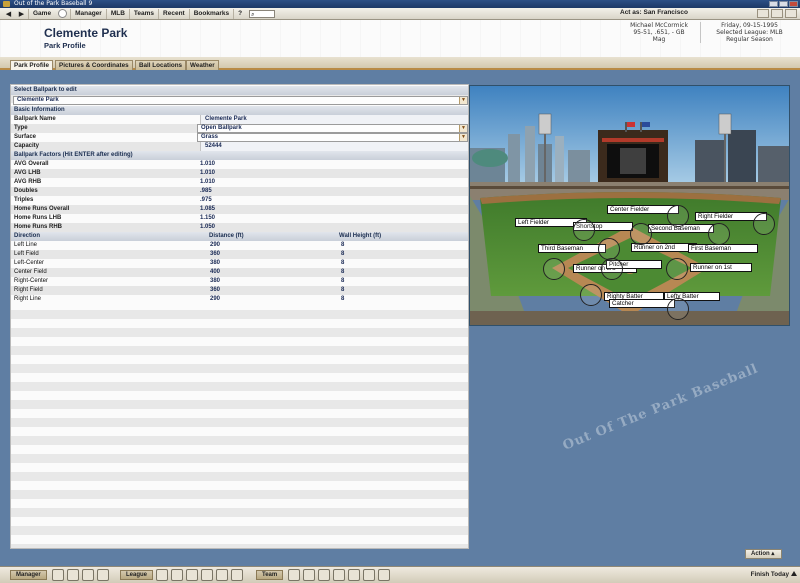 The width and height of the screenshot is (800, 583). What do you see at coordinates (239, 90) in the screenshot?
I see `select-ballpark-header: Select Ballpark to edit` at bounding box center [239, 90].